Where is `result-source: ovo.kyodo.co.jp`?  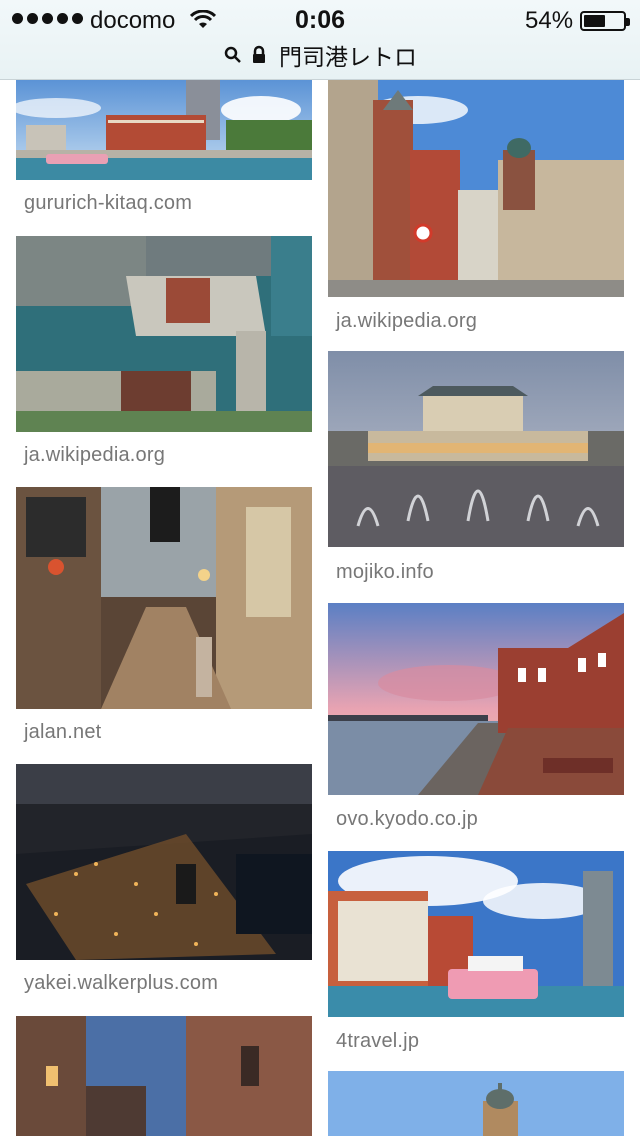 result-source: ovo.kyodo.co.jp is located at coordinates (407, 819).